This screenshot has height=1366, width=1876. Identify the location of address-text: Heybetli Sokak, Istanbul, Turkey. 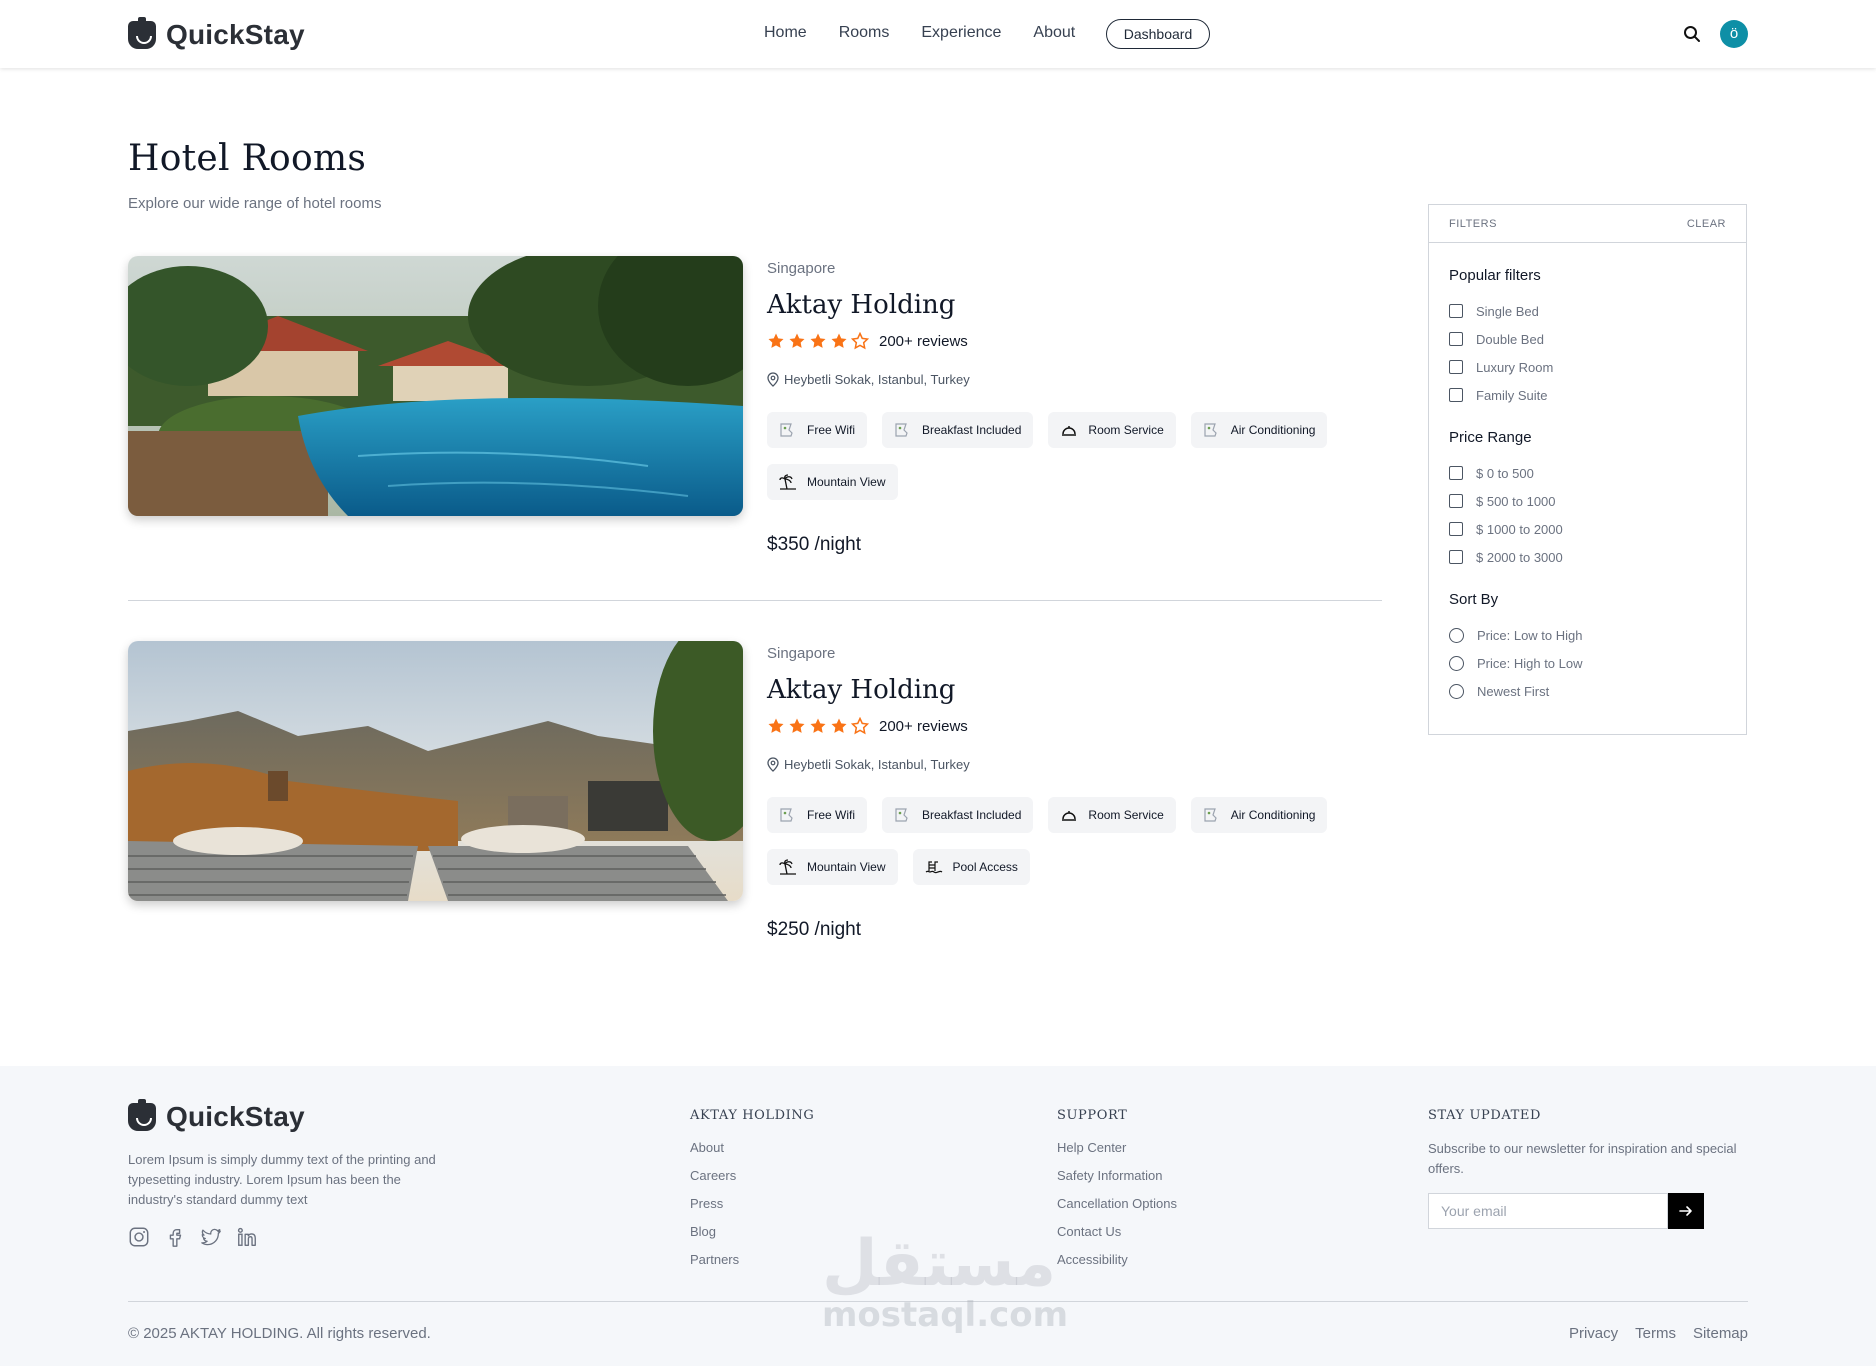
(877, 764).